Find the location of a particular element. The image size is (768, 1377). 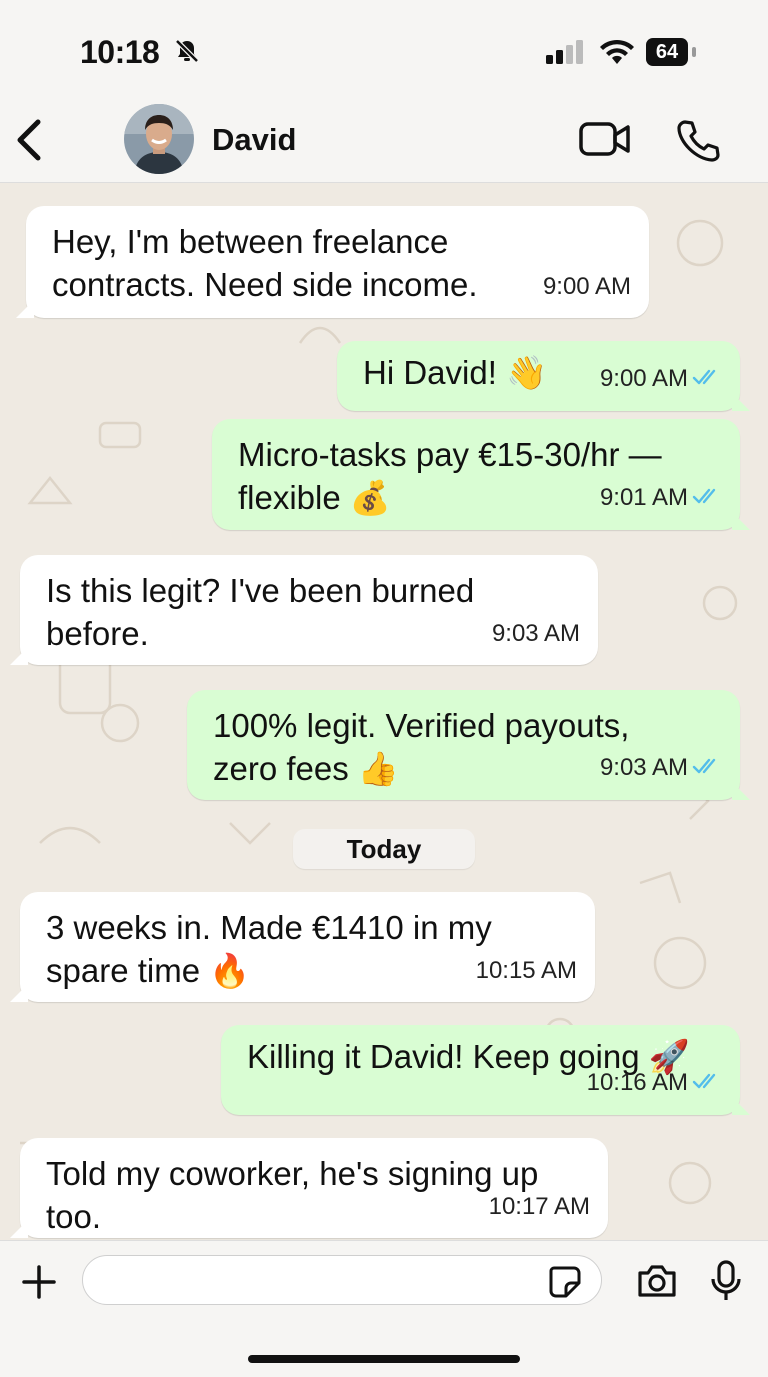

message-meta: 10:17 AM is located at coordinates (539, 1206).